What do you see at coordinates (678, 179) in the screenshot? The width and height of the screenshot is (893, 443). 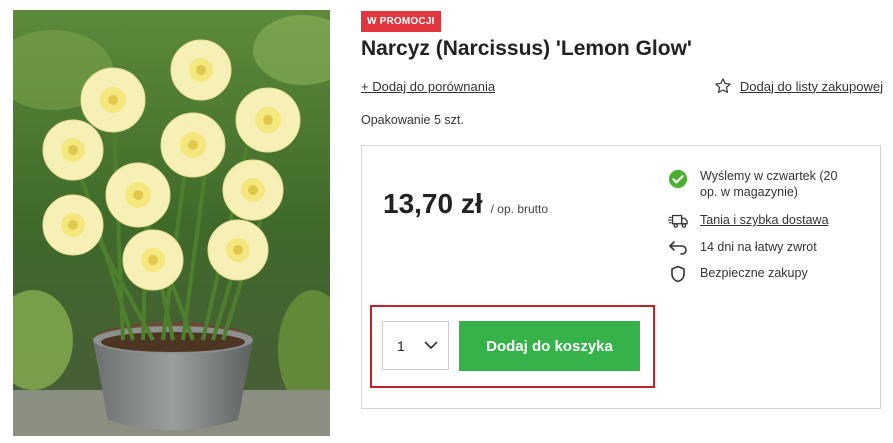 I see `check-circle-icon` at bounding box center [678, 179].